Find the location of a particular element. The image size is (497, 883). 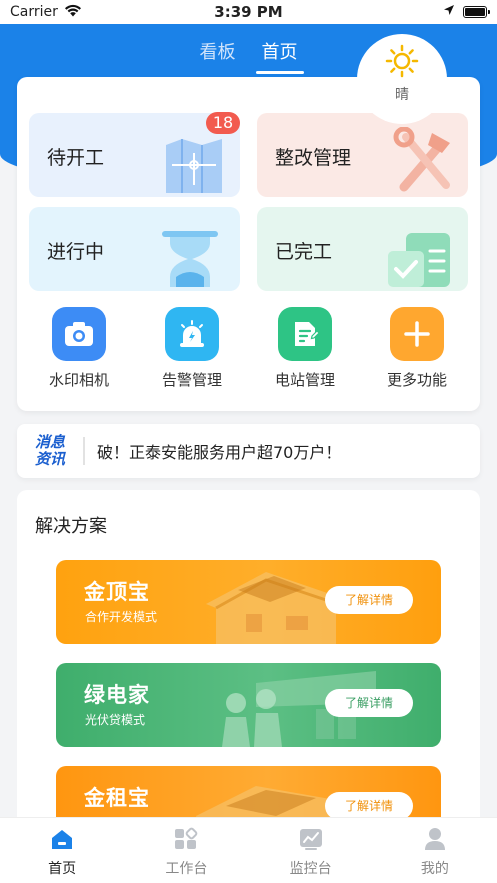

nav-profile: 我的 is located at coordinates (435, 850).